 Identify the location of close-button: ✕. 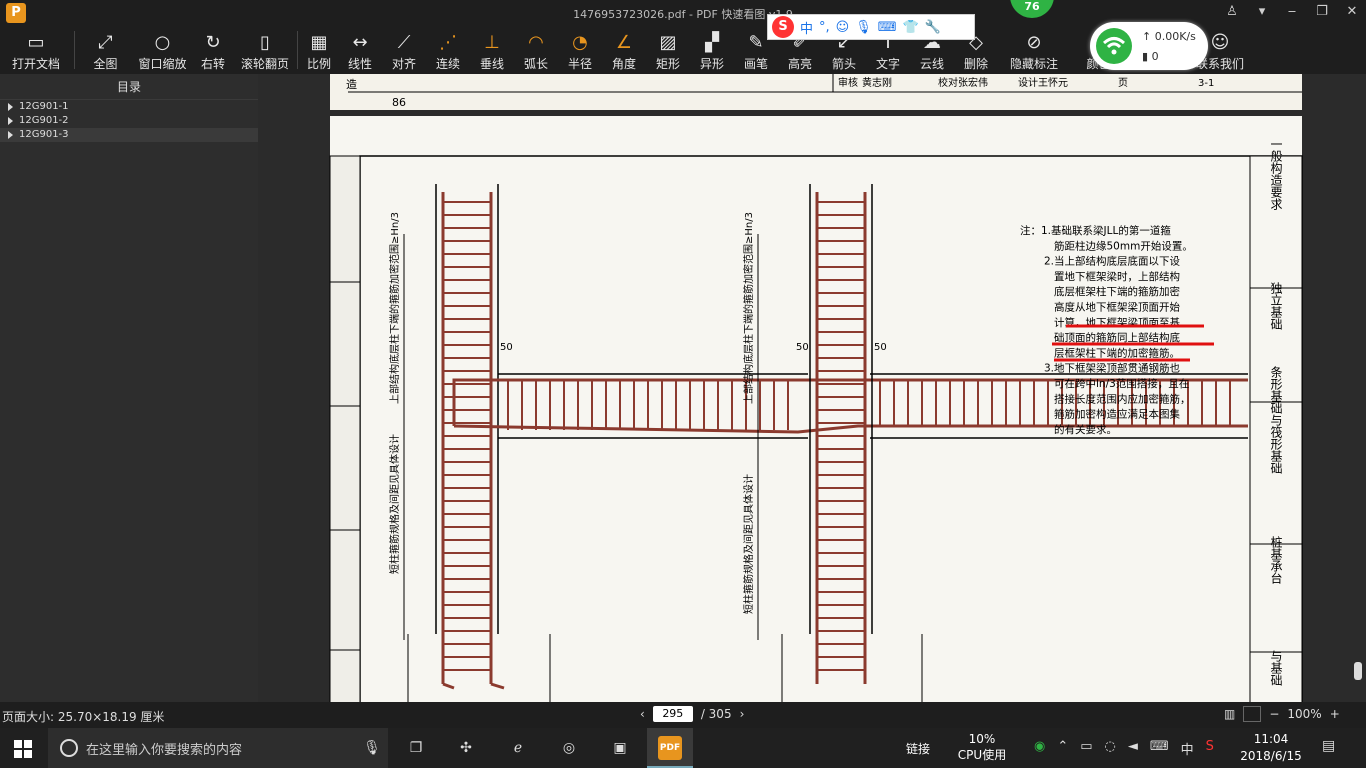
(1352, 11).